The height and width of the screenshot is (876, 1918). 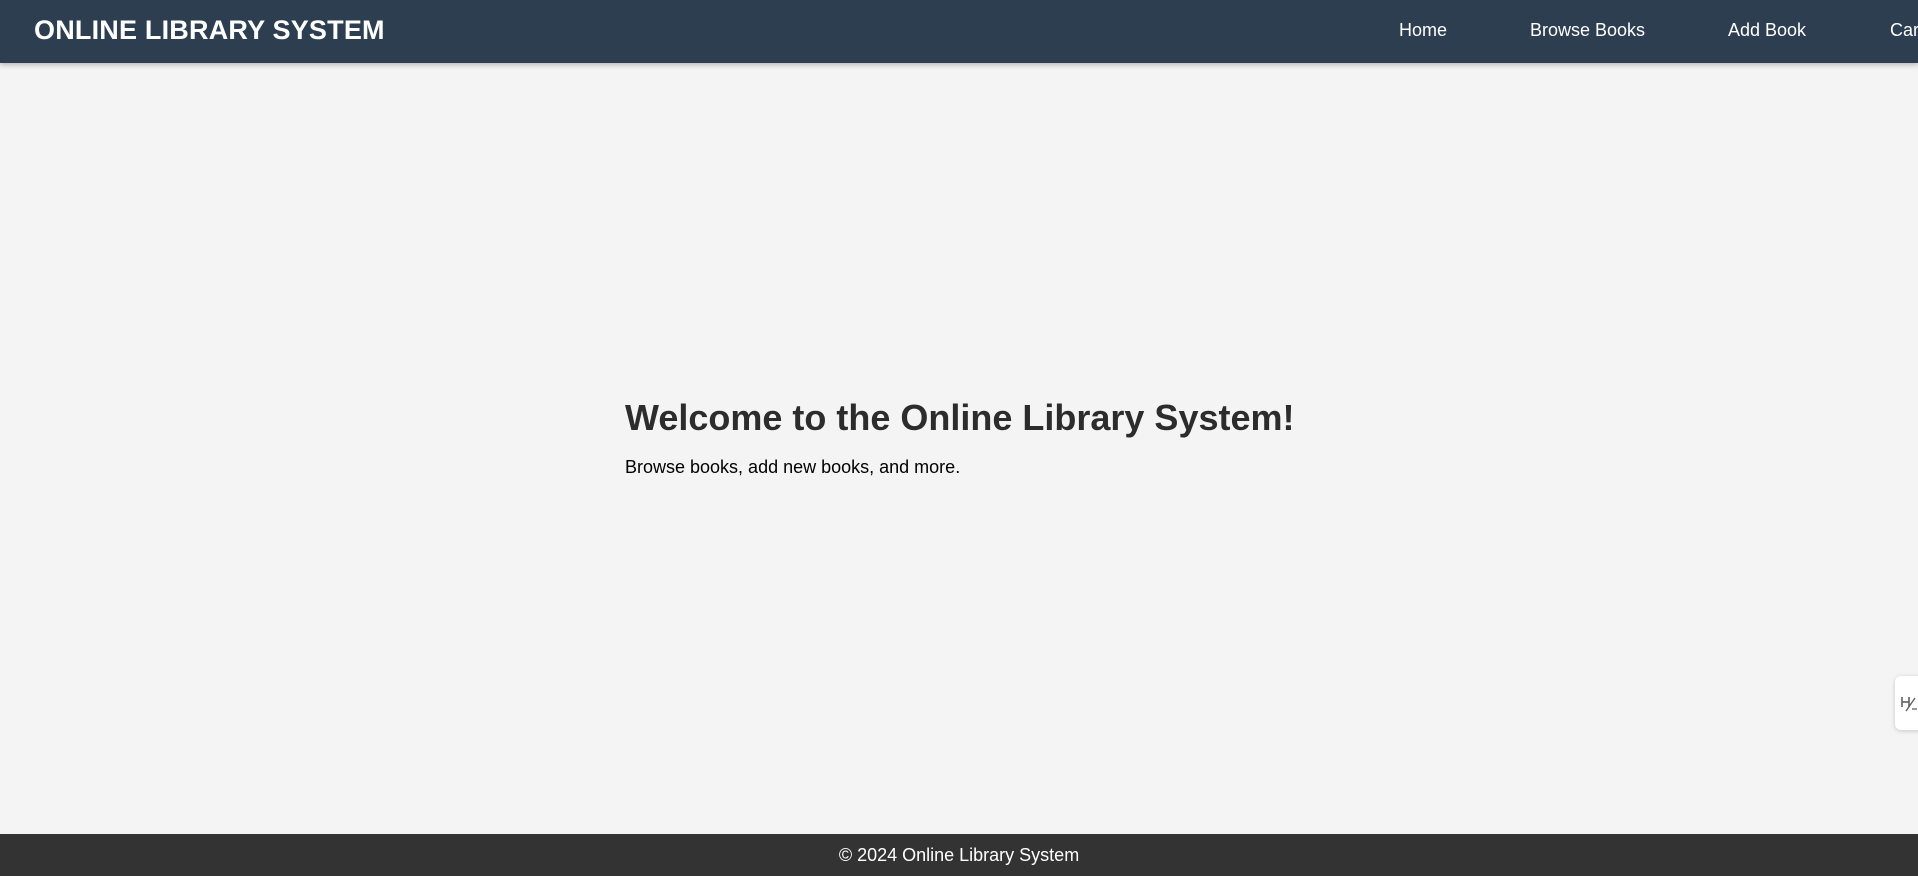 I want to click on page-title: Welcome to the Online Library System!, so click(x=960, y=417).